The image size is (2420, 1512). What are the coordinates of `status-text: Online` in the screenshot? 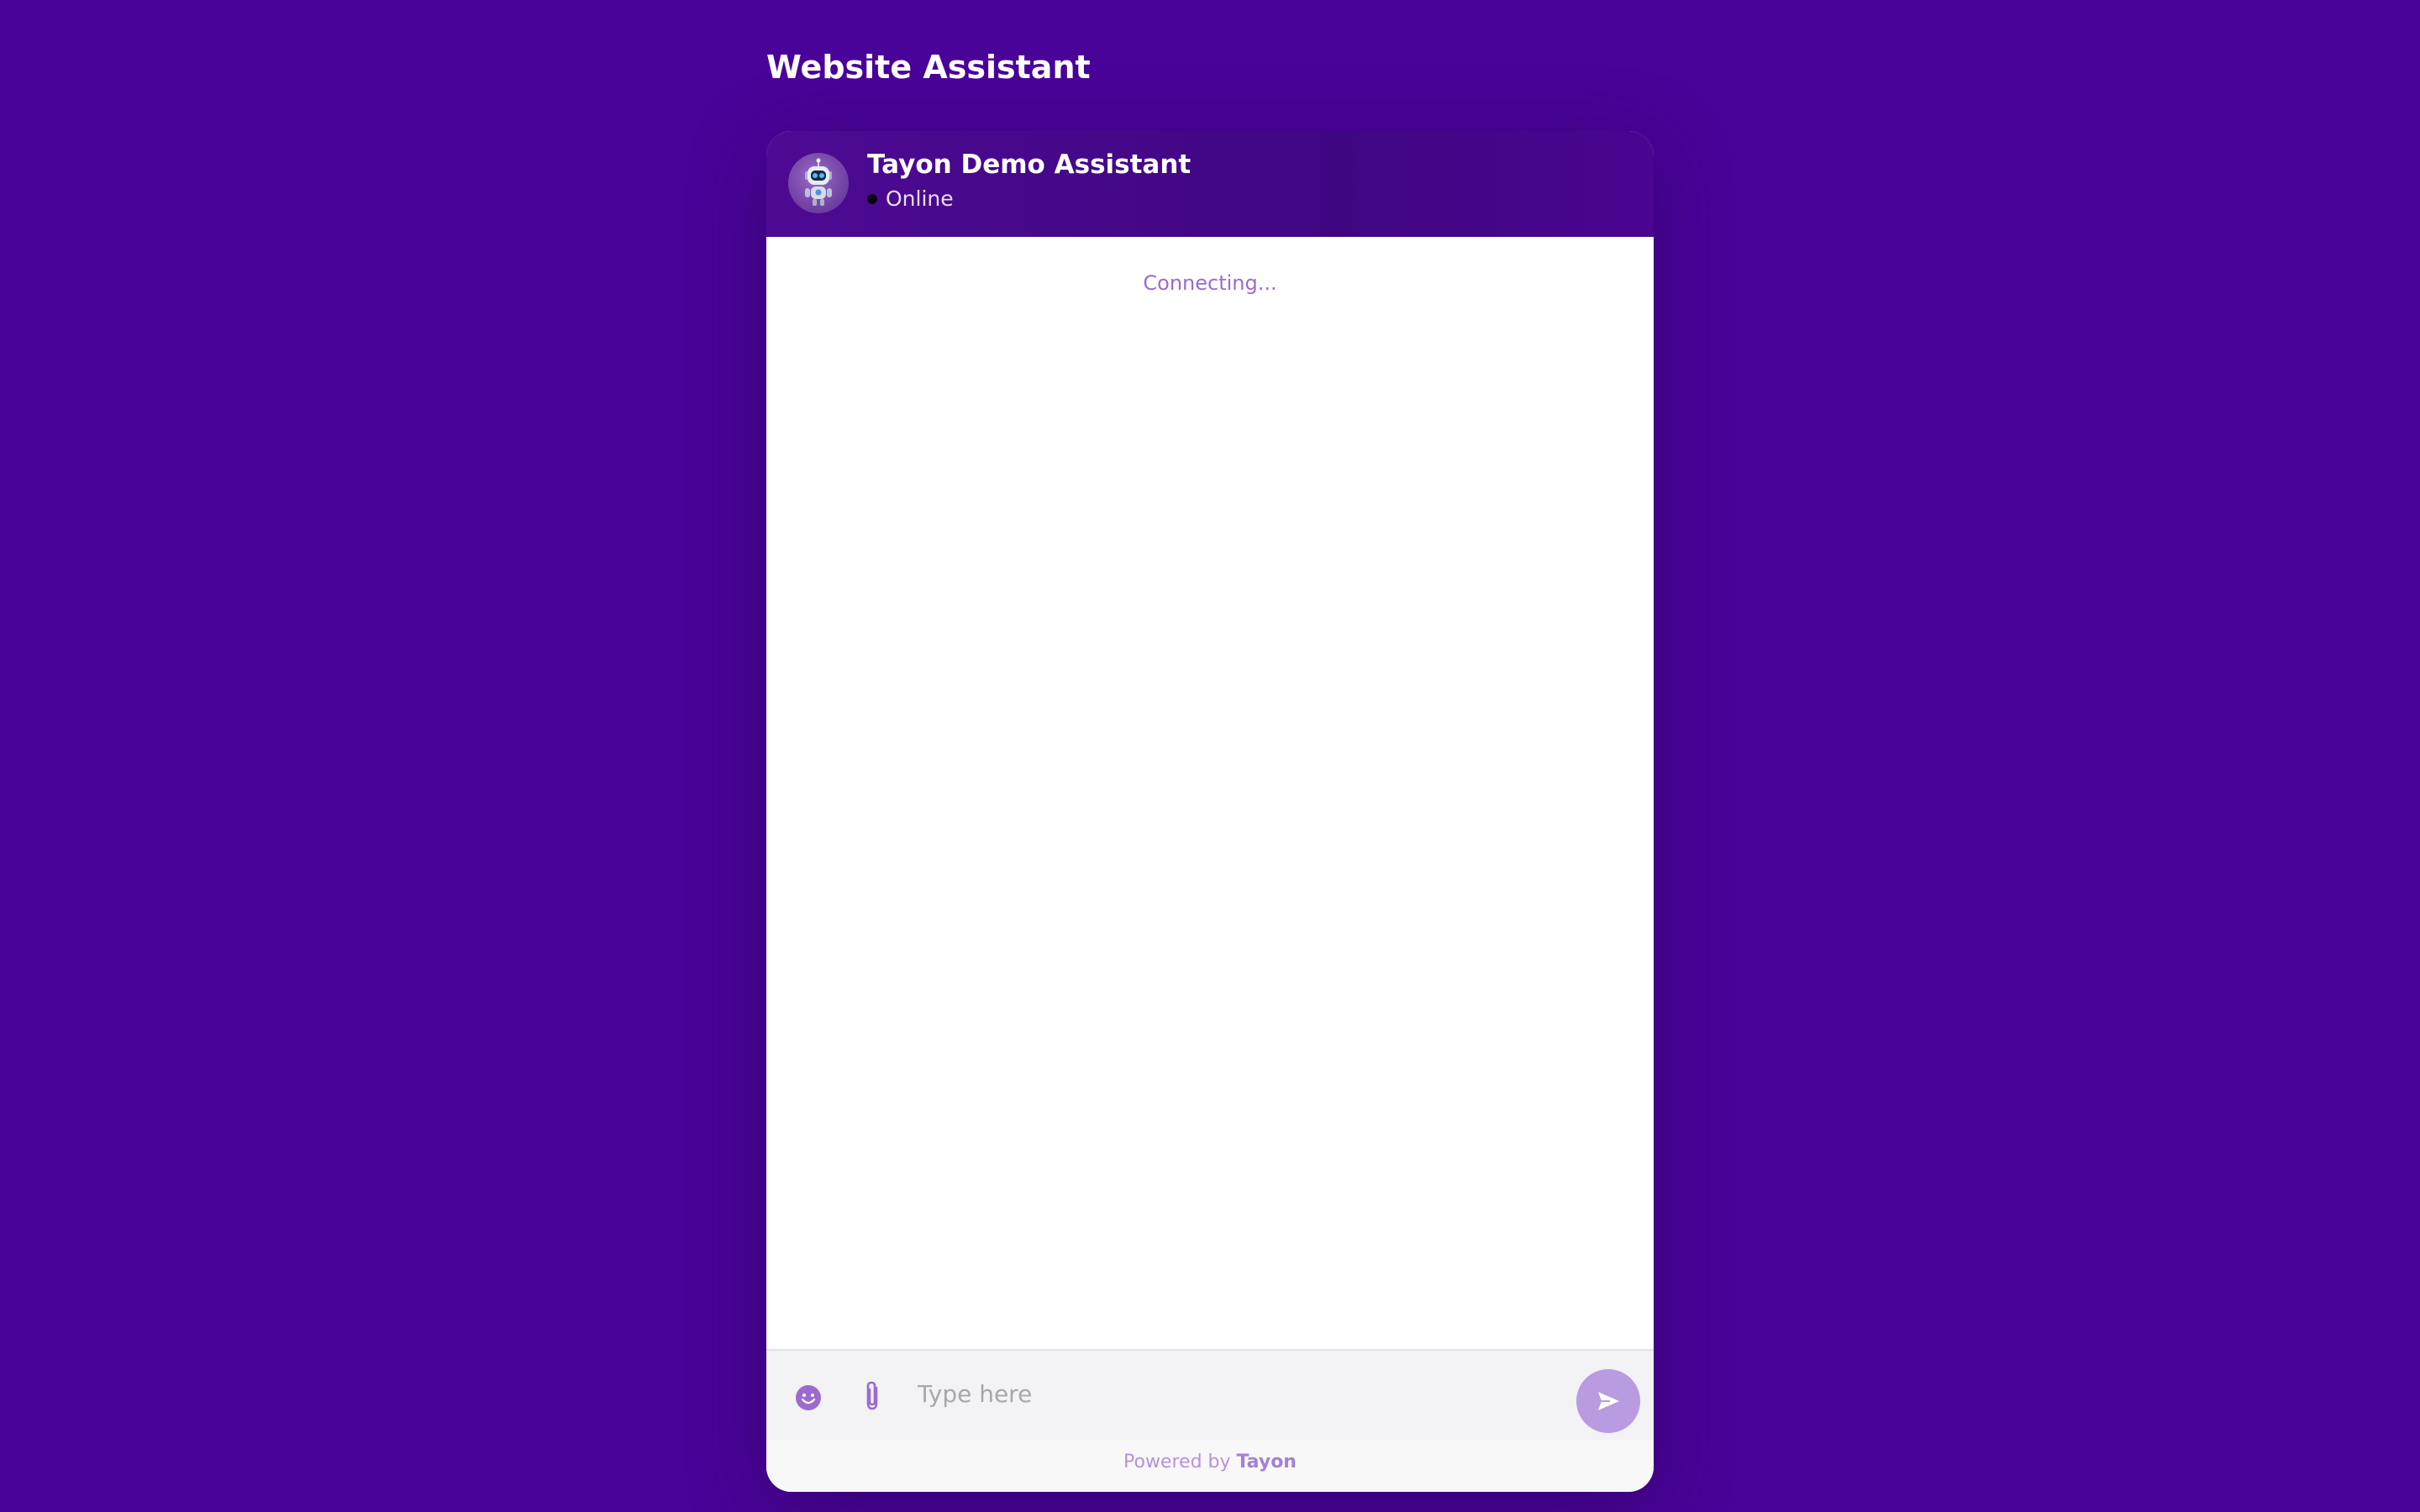 It's located at (920, 198).